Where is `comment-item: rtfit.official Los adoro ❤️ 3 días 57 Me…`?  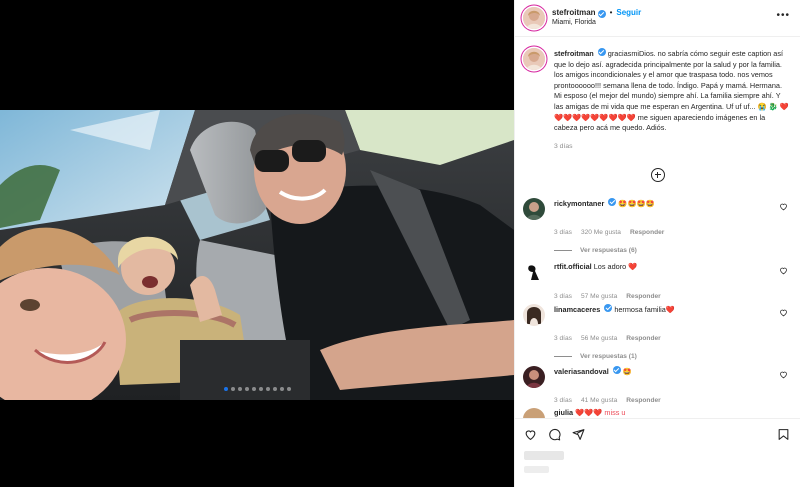 comment-item: rtfit.official Los adoro ❤️ 3 días 57 Me… is located at coordinates (657, 281).